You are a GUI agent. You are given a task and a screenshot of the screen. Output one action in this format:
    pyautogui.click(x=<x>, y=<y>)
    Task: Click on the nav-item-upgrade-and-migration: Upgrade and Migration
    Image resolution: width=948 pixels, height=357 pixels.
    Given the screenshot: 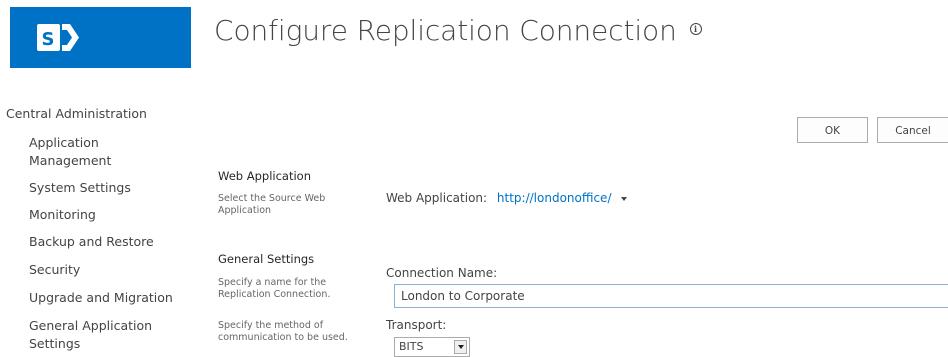 What is the action you would take?
    pyautogui.click(x=104, y=298)
    